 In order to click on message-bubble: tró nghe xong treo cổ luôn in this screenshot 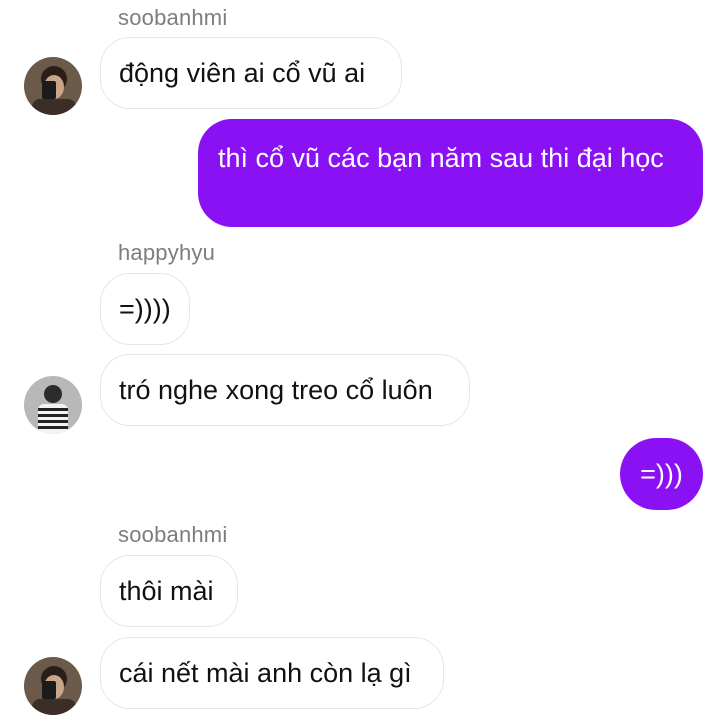, I will do `click(285, 390)`.